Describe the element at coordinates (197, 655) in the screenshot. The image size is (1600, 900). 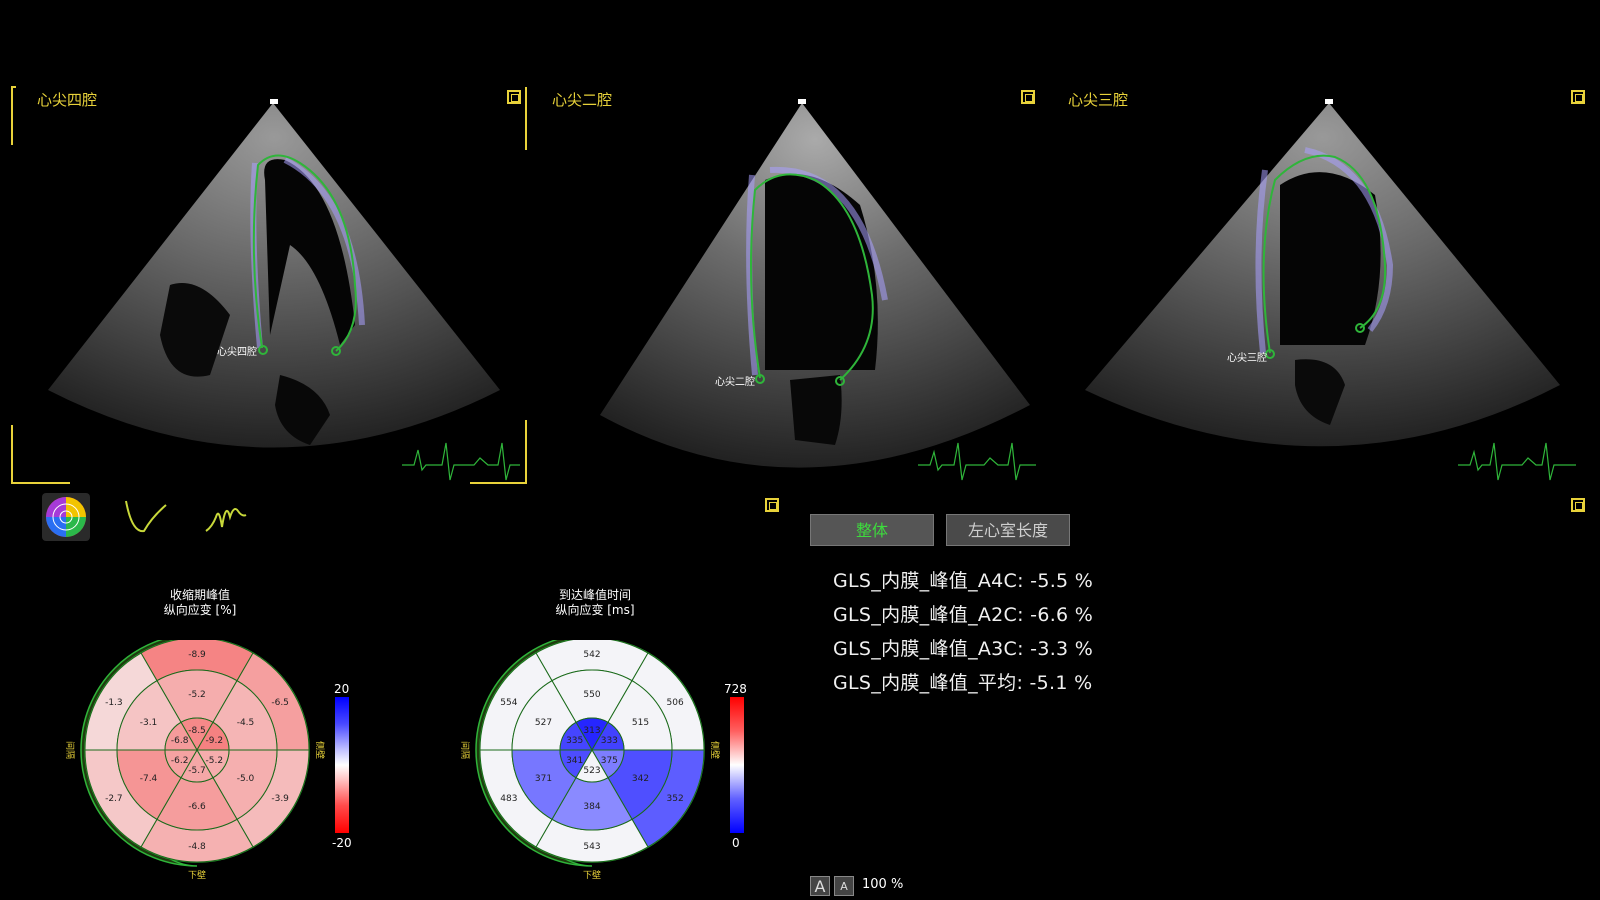
I see `segment-value: -8.9` at that location.